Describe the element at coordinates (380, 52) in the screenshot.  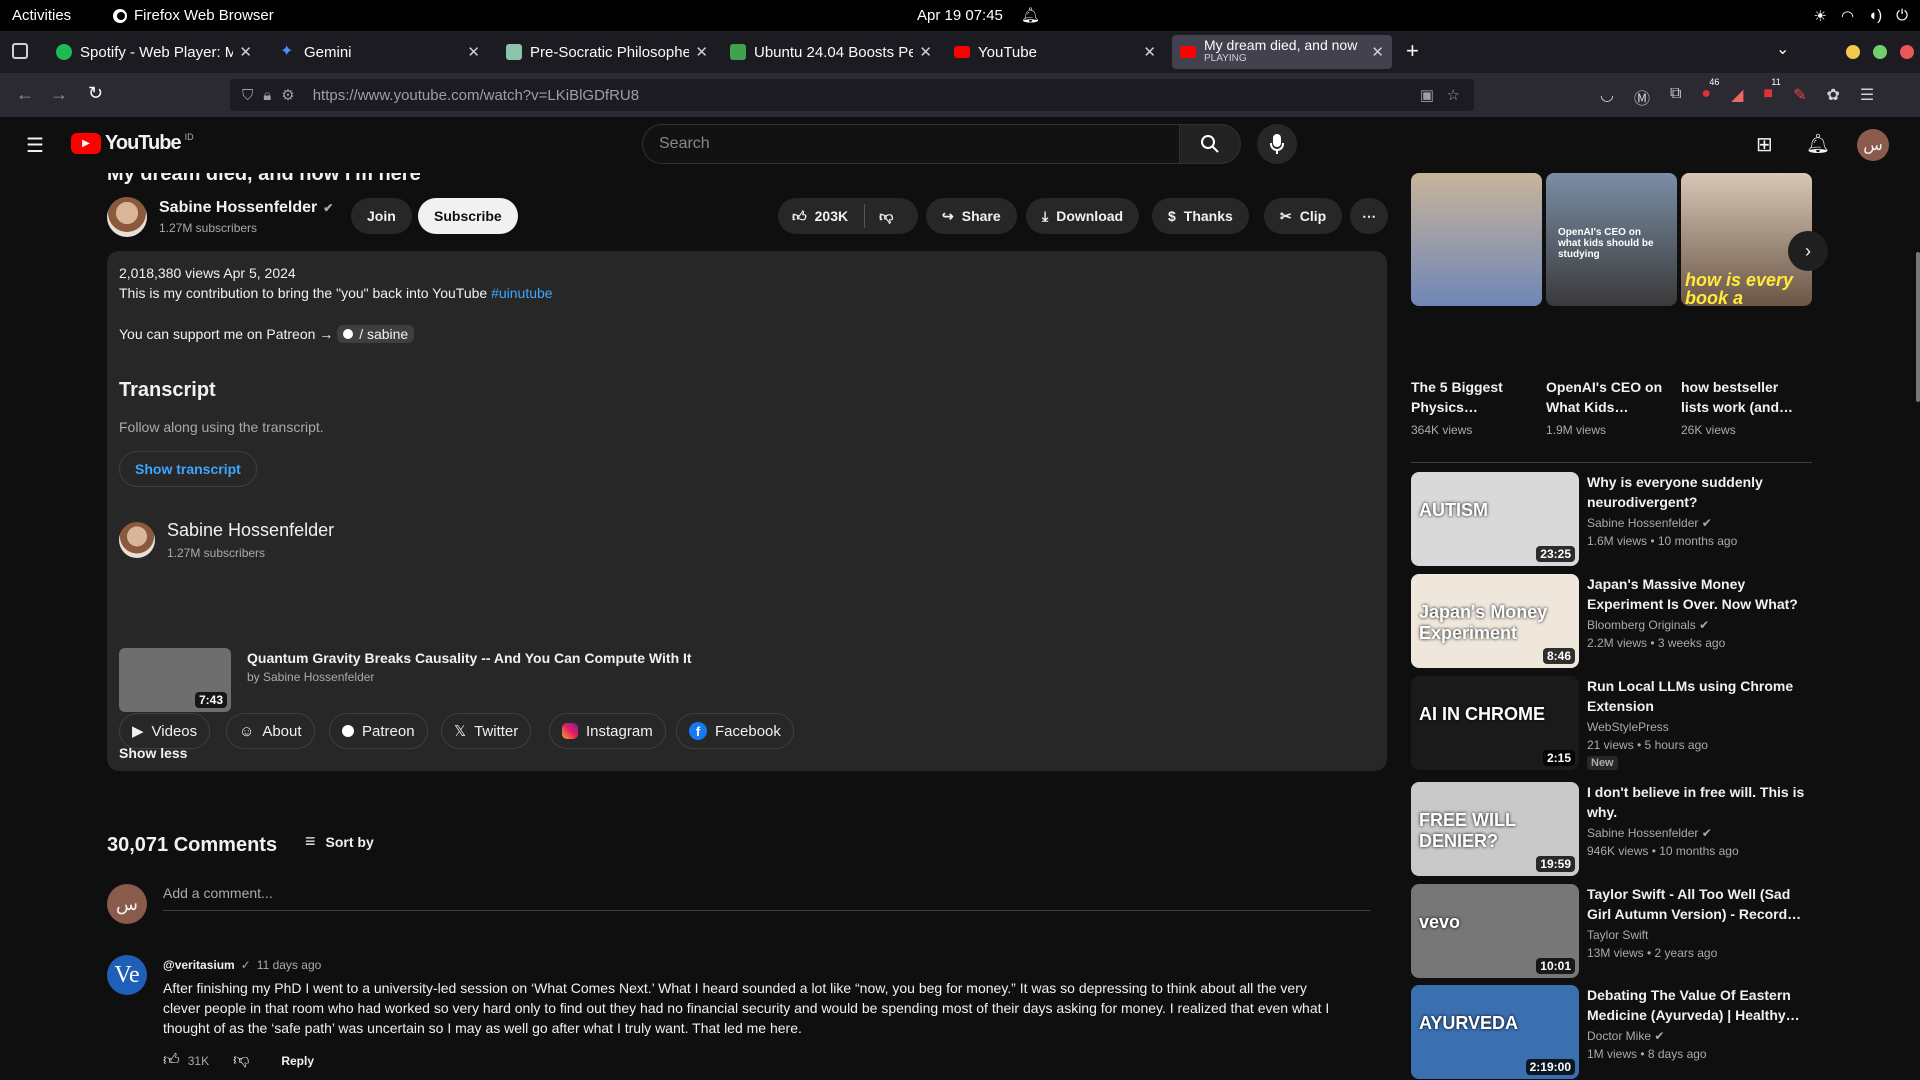
I see `tab-gemini: ✦ Gemini ✕` at that location.